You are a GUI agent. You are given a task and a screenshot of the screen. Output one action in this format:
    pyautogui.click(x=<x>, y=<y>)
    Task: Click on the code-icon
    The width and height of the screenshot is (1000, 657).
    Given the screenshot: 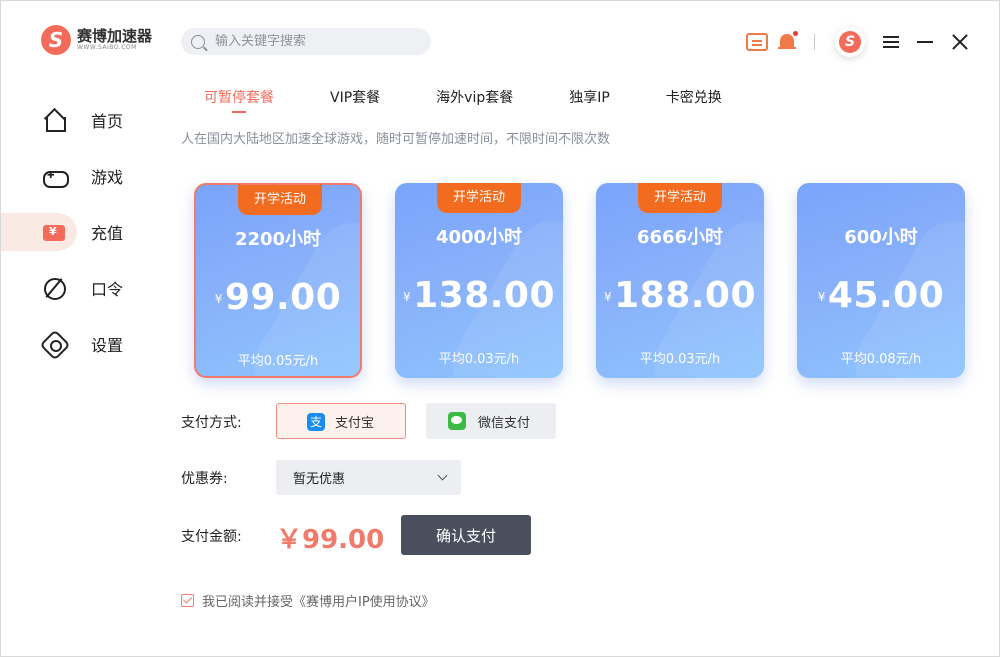 What is the action you would take?
    pyautogui.click(x=54, y=288)
    